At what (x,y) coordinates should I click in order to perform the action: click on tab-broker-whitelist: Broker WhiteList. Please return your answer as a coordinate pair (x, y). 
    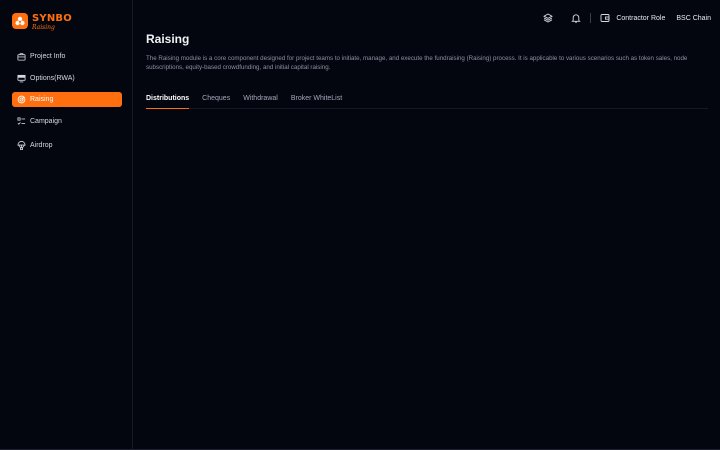
    Looking at the image, I should click on (316, 100).